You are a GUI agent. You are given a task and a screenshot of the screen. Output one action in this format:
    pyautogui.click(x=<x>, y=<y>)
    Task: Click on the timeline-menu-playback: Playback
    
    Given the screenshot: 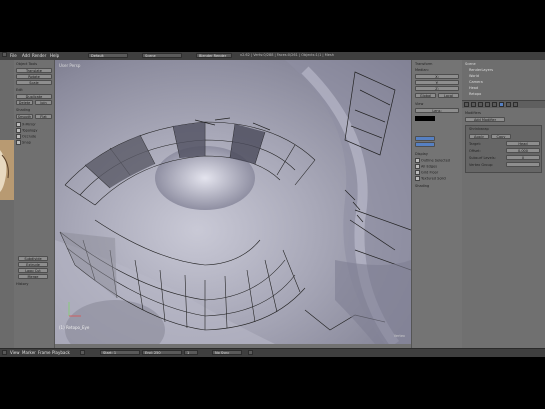 What is the action you would take?
    pyautogui.click(x=61, y=352)
    